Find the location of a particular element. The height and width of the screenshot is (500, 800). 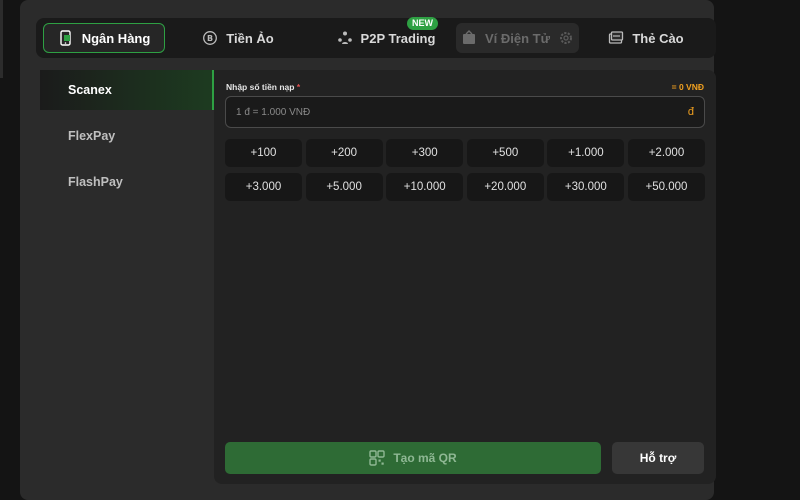

tab-ngan-hang: Ngân Hàng is located at coordinates (104, 38).